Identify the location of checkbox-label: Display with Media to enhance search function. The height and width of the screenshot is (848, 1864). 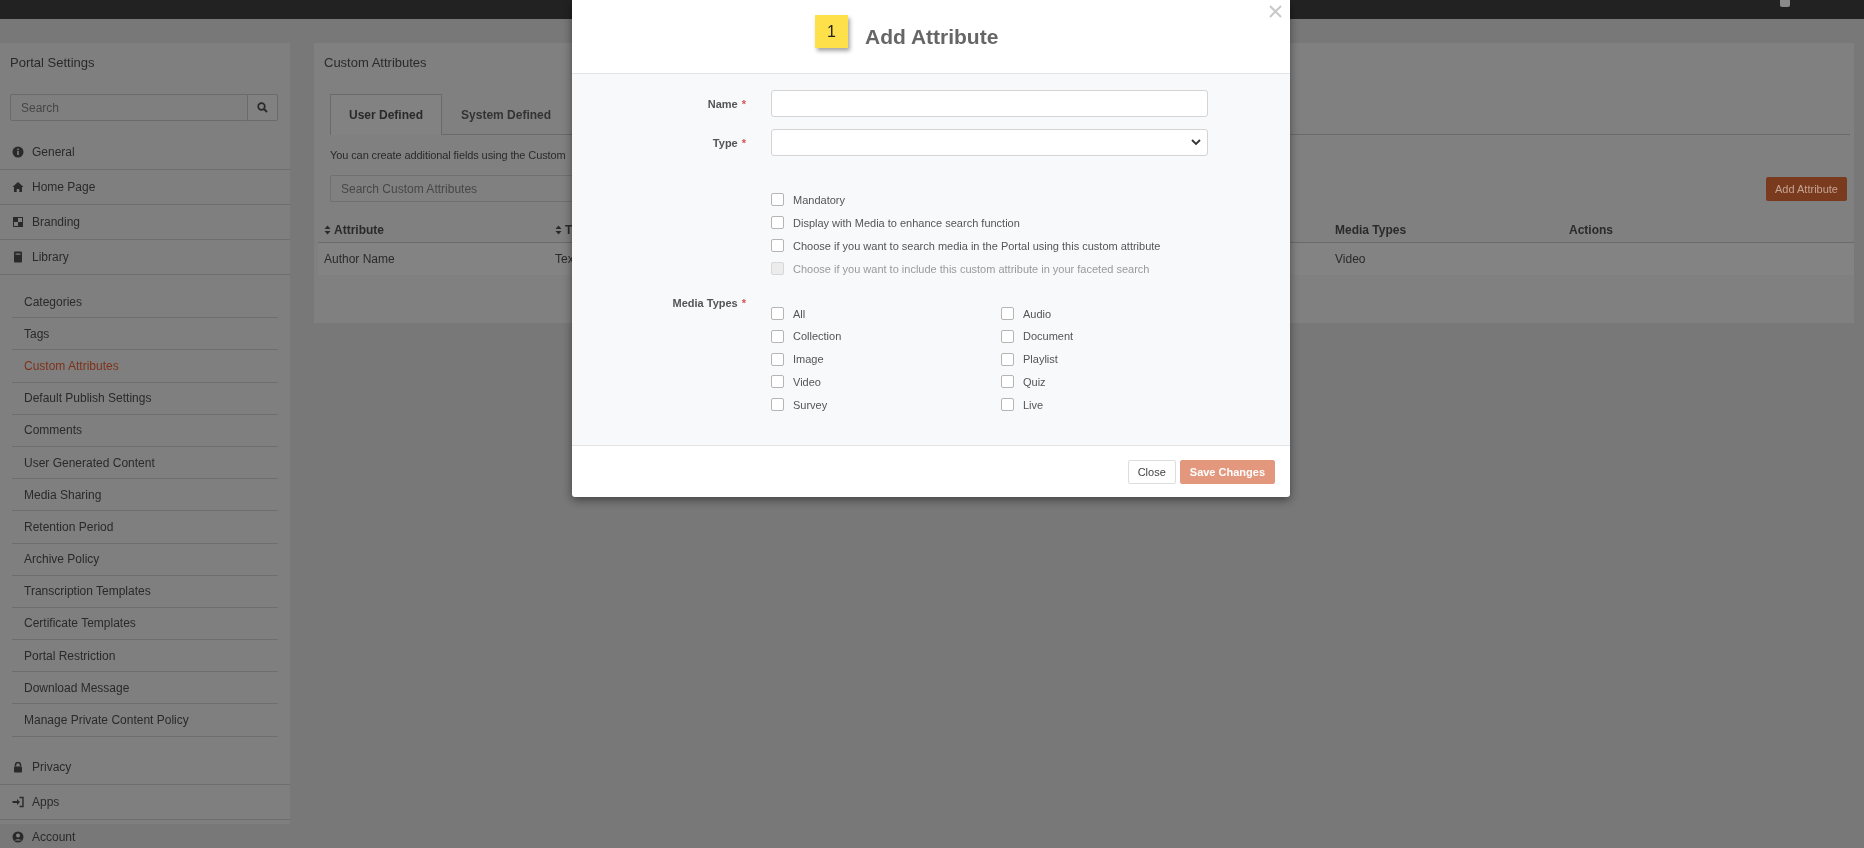
(906, 222).